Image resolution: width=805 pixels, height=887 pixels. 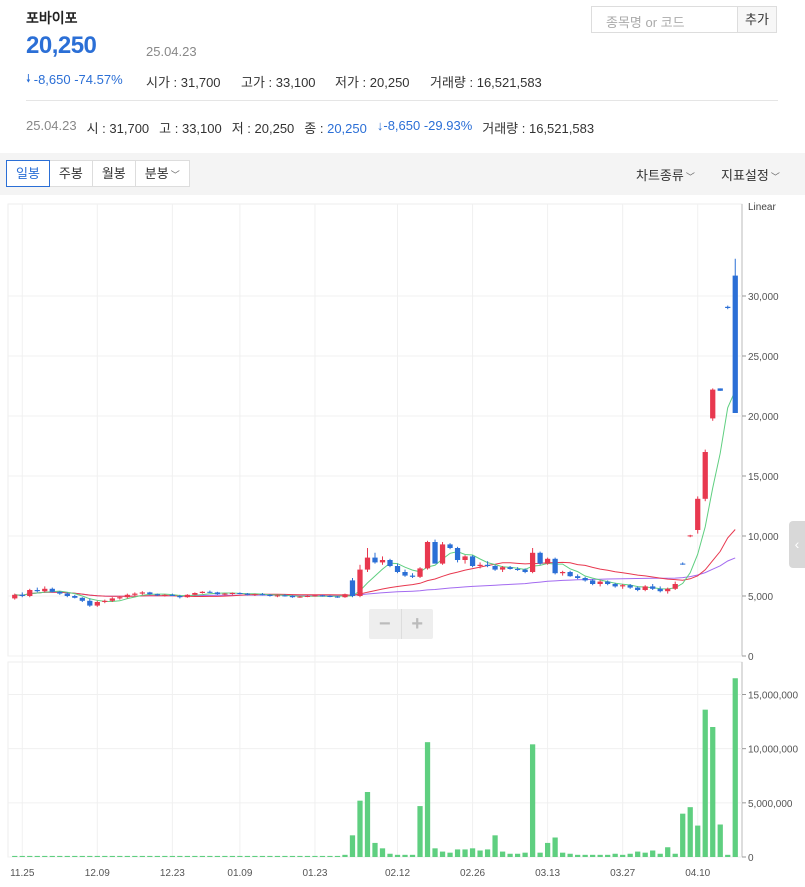 What do you see at coordinates (28, 173) in the screenshot?
I see `tab-daily: 일봉` at bounding box center [28, 173].